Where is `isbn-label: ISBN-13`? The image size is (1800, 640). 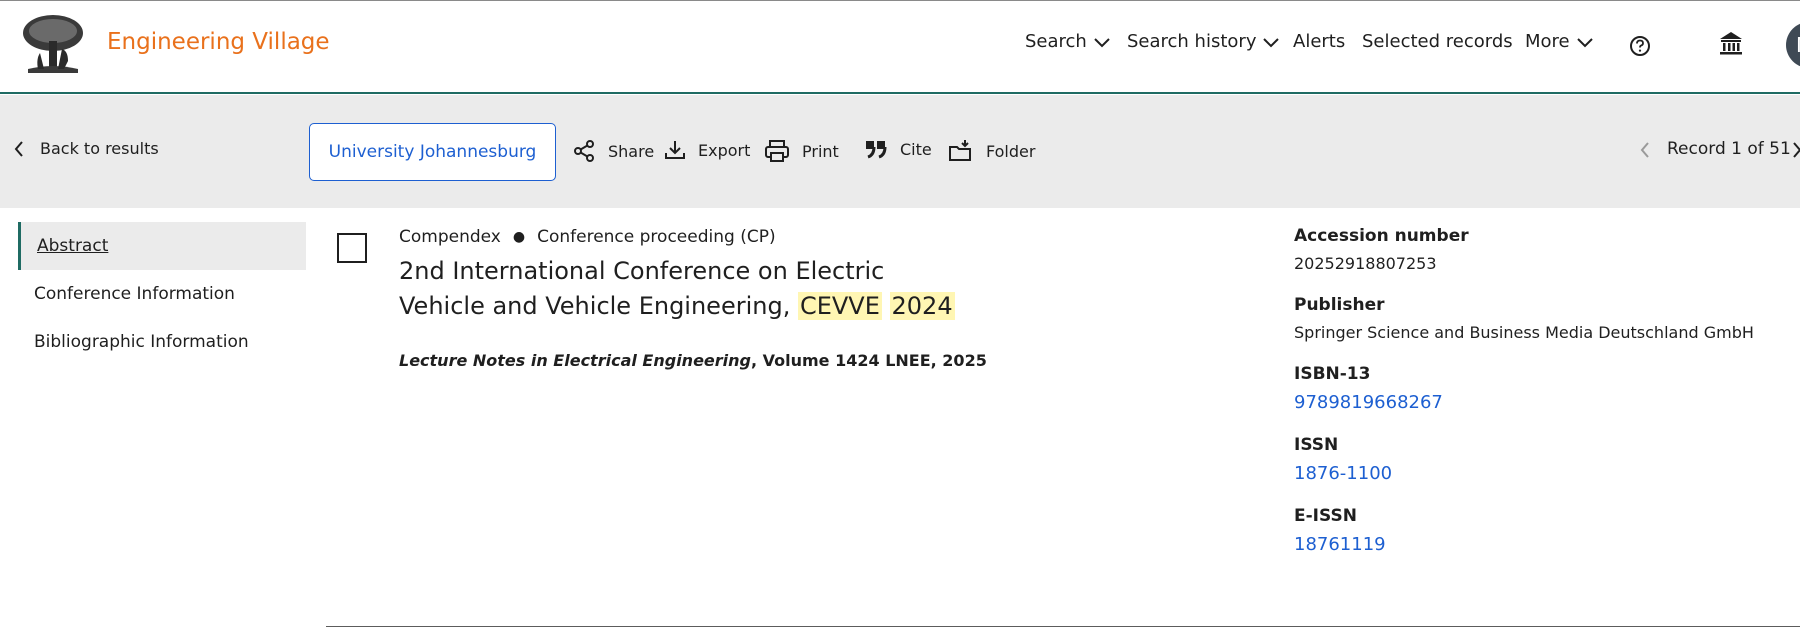
isbn-label: ISBN-13 is located at coordinates (1332, 374).